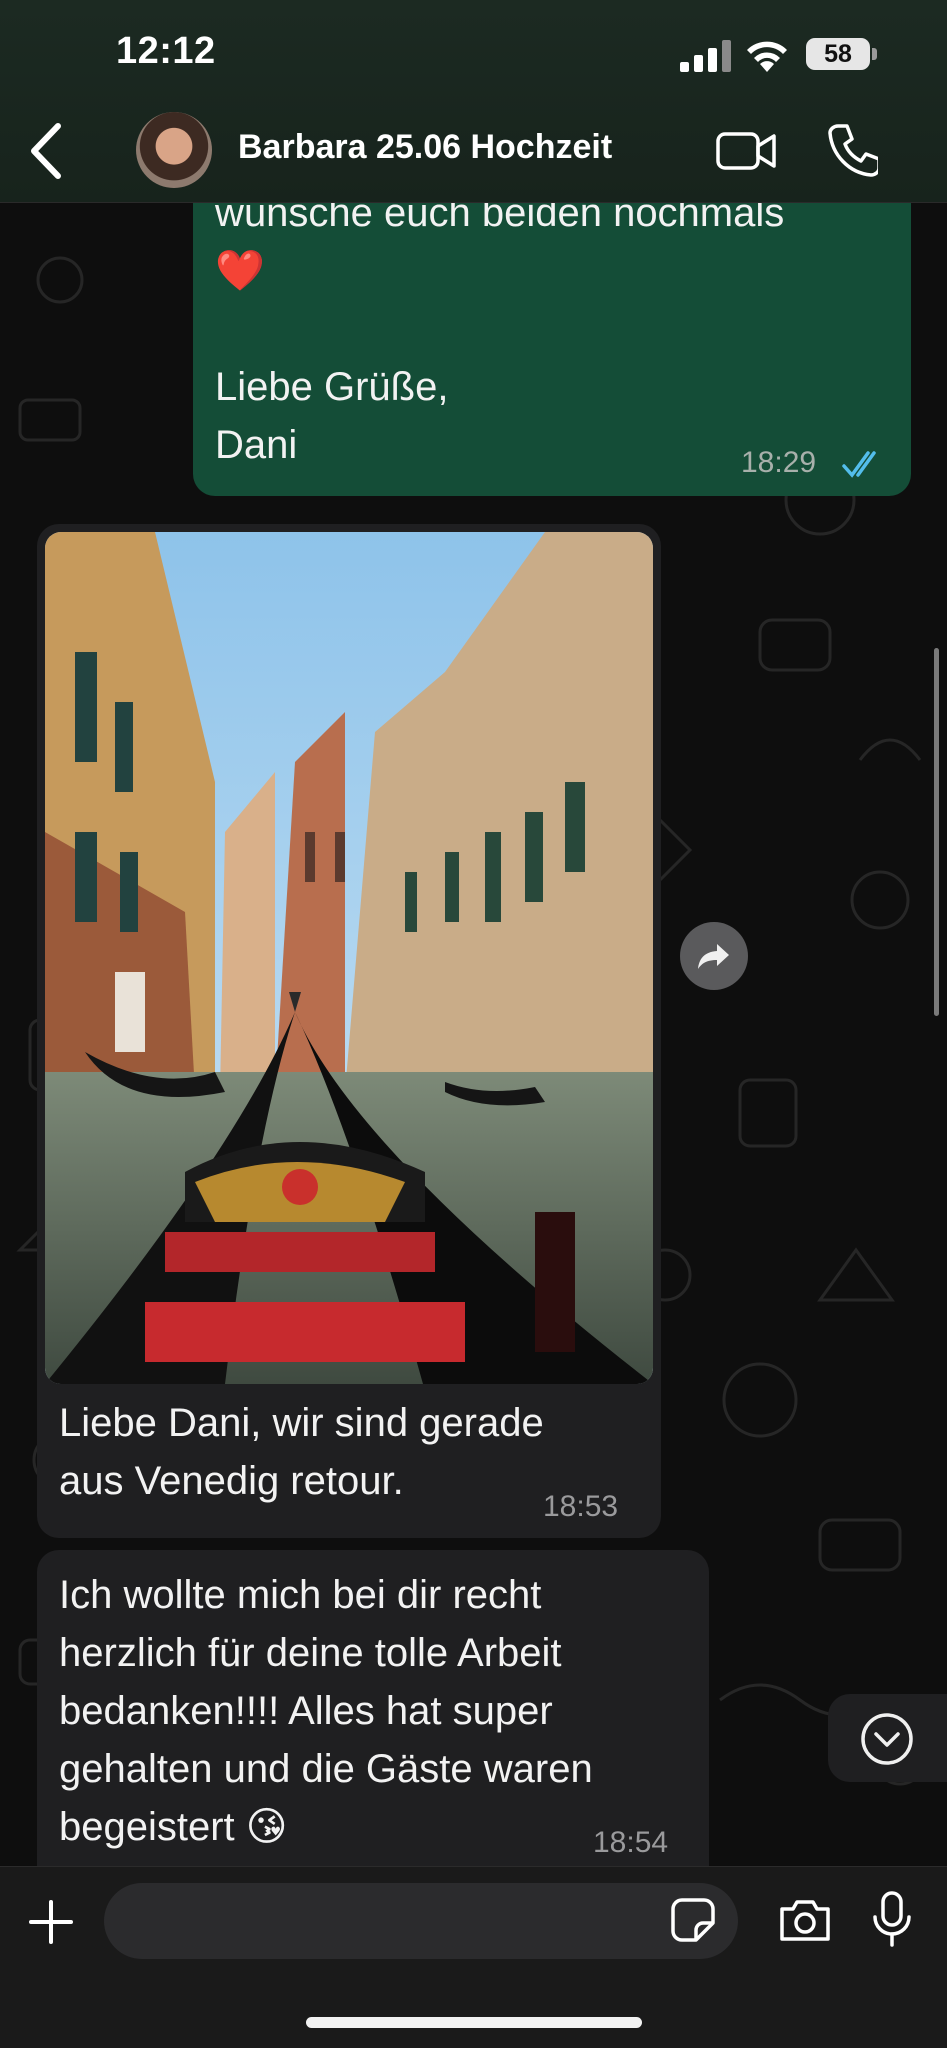 The height and width of the screenshot is (2048, 947). What do you see at coordinates (51, 1922) in the screenshot?
I see `attach-button` at bounding box center [51, 1922].